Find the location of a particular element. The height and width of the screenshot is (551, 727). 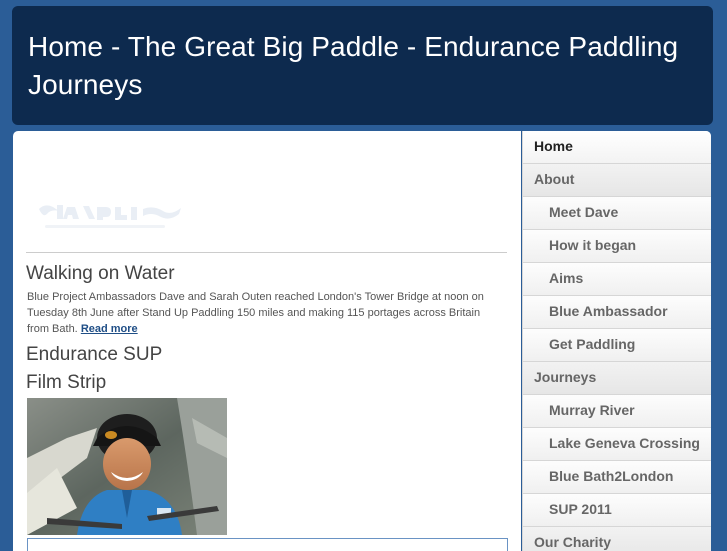

nav-item-how-it-began: How it began is located at coordinates (616, 246).